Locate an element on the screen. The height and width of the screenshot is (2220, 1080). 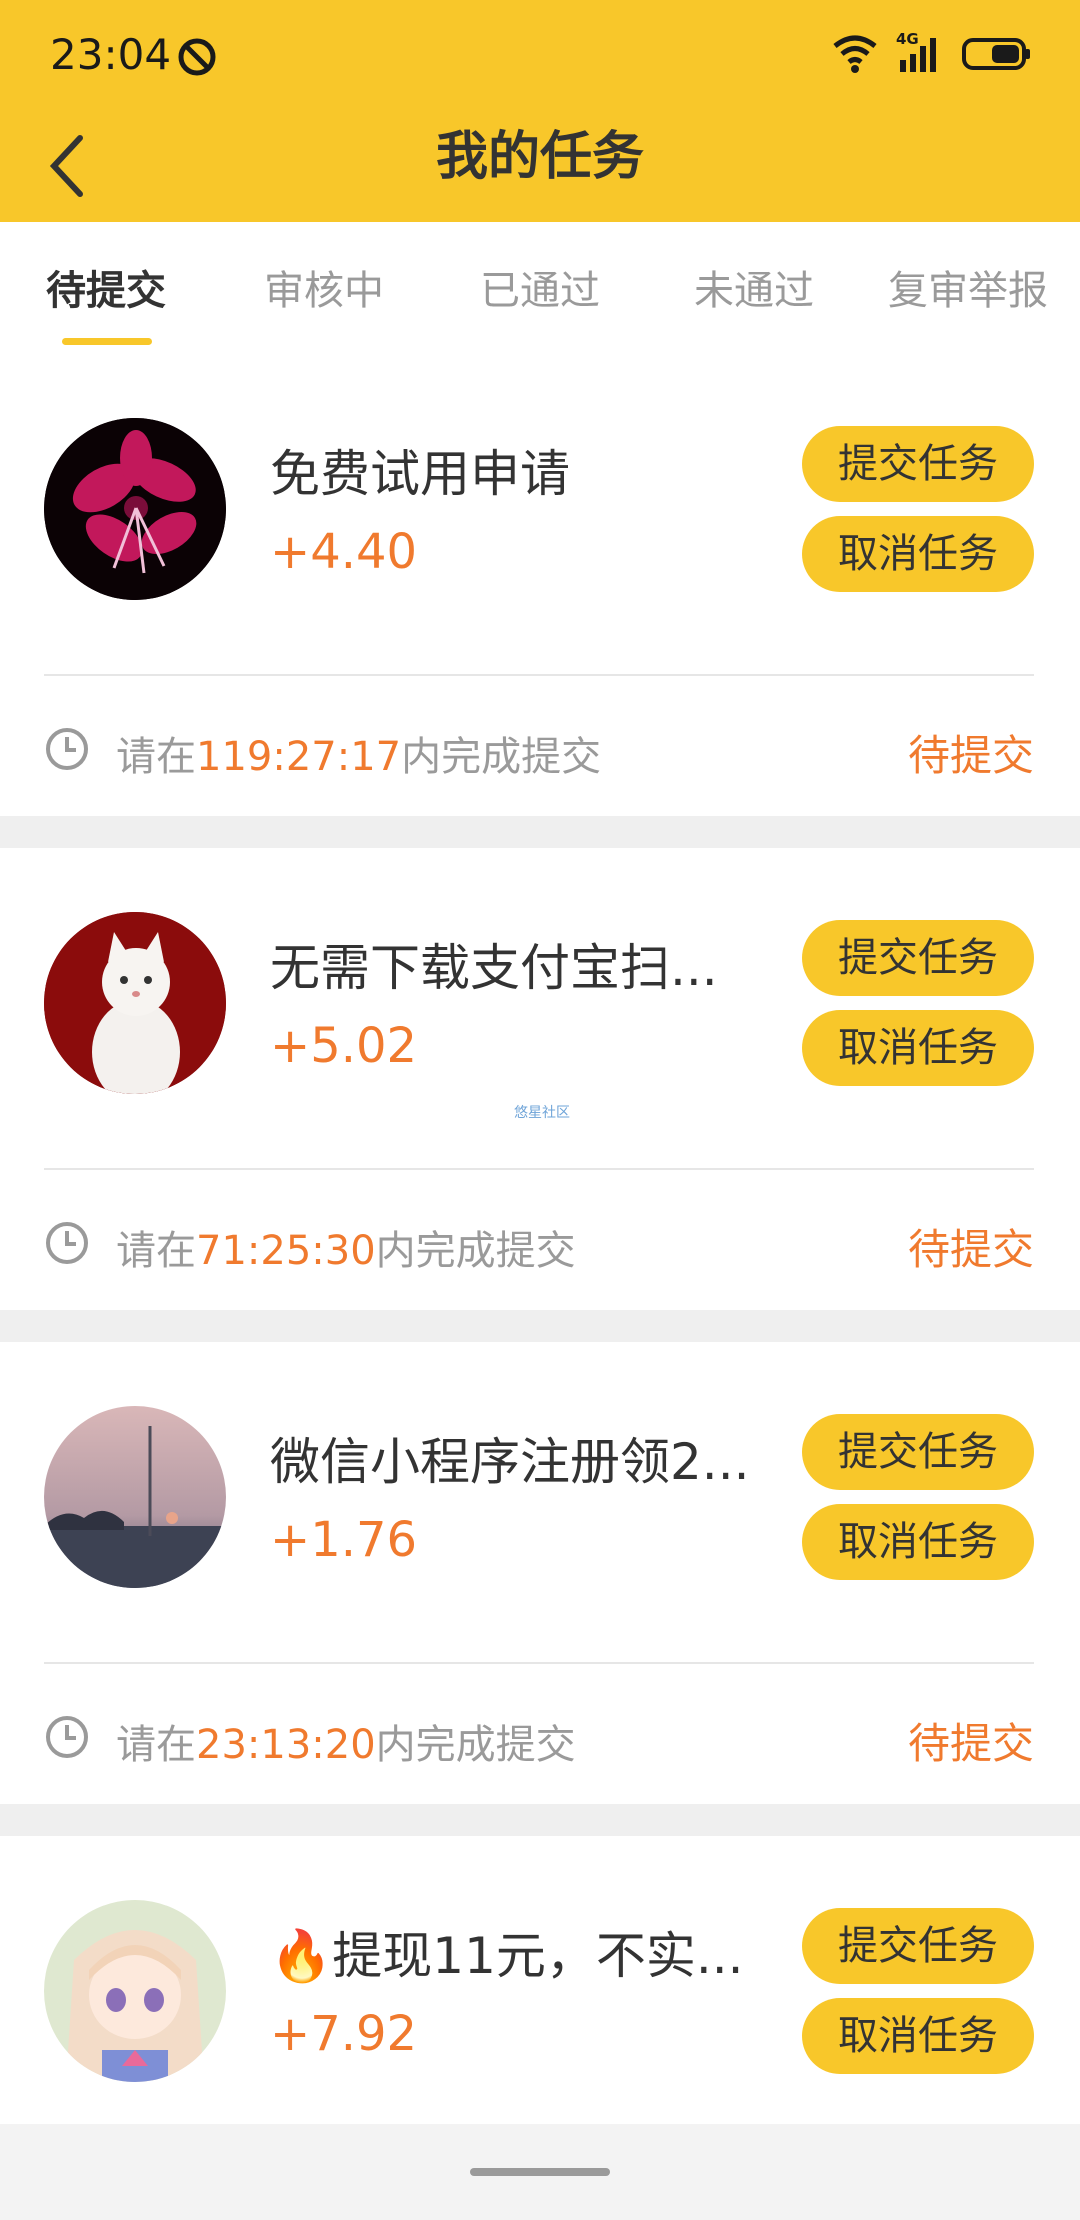
battery-icon is located at coordinates (996, 54).